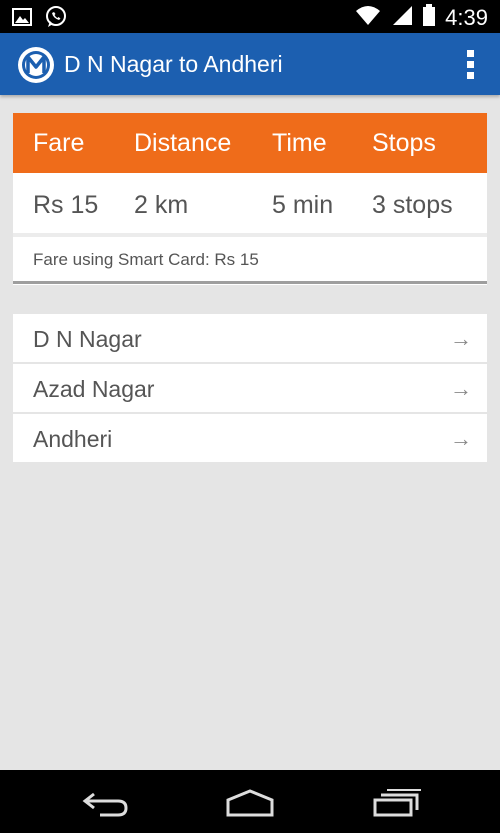 The width and height of the screenshot is (500, 833). I want to click on recent-apps-icon, so click(397, 803).